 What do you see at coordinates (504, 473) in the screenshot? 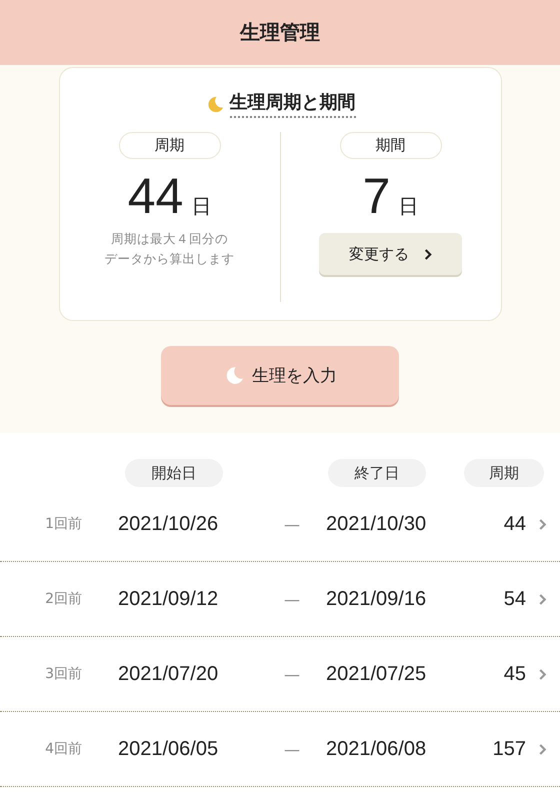
I see `column-header: 周期` at bounding box center [504, 473].